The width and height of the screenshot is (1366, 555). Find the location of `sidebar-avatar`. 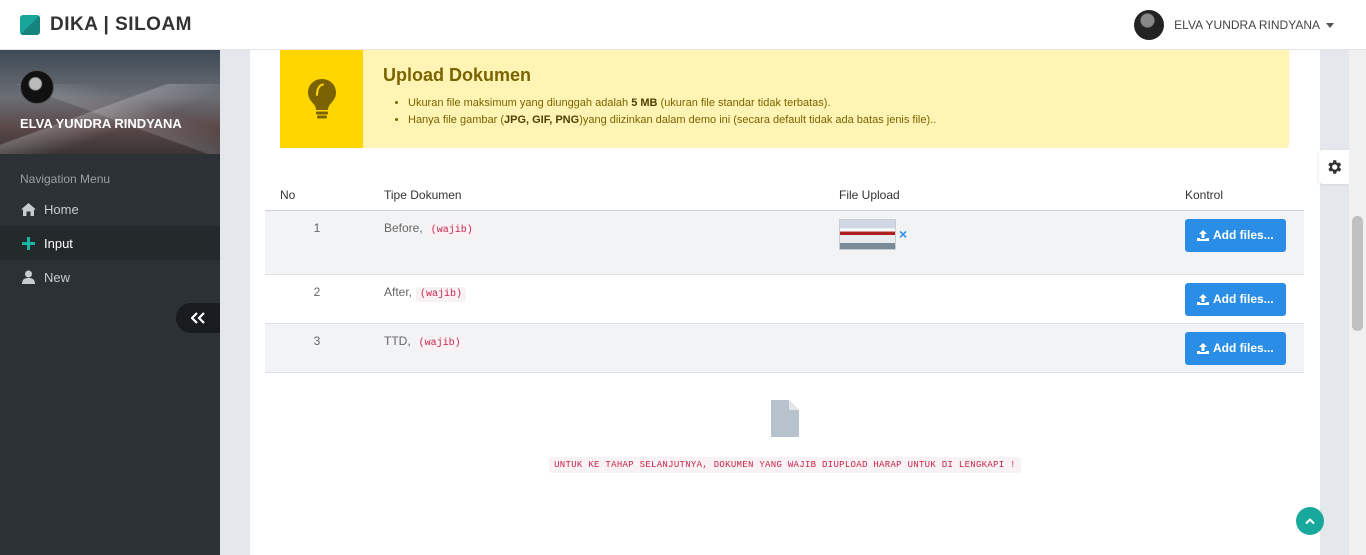

sidebar-avatar is located at coordinates (37, 87).